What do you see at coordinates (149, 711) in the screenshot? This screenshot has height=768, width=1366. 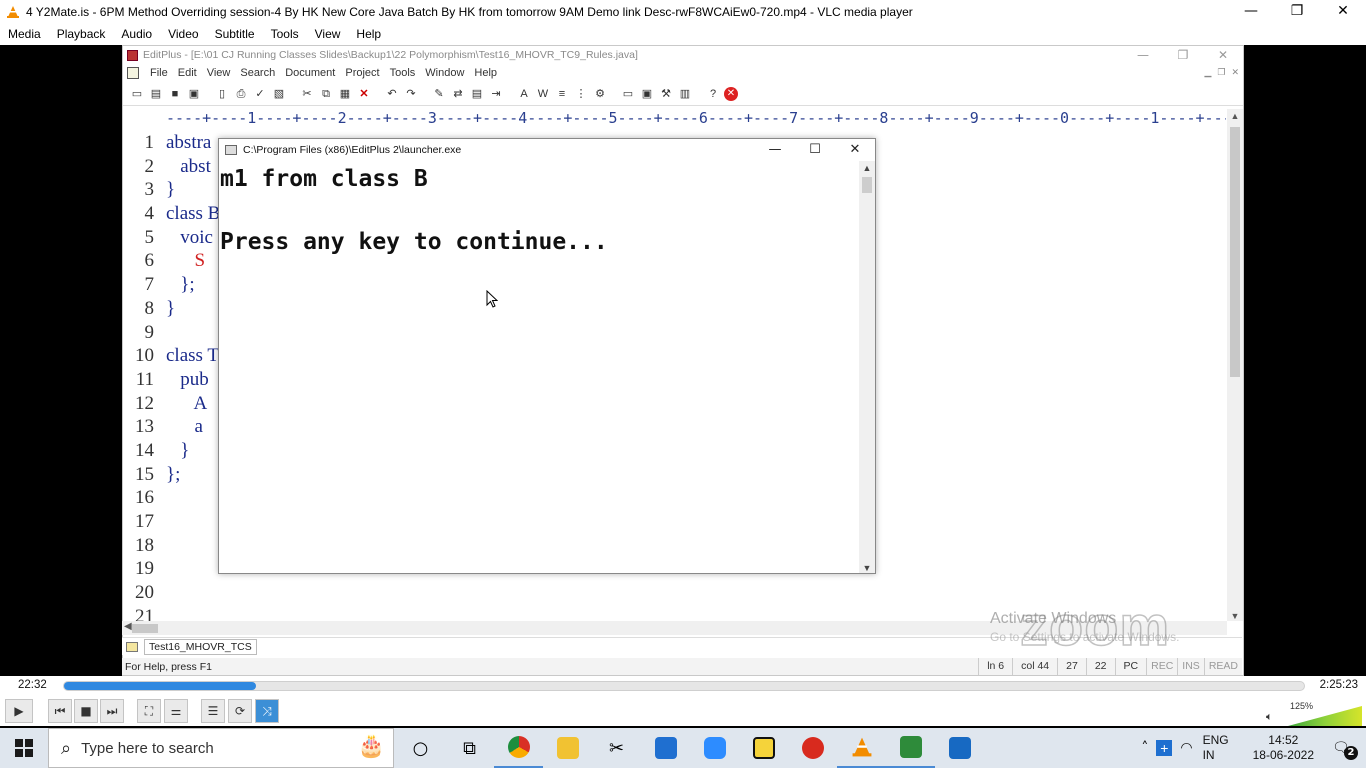 I see `fullscreen-button: ⛶` at bounding box center [149, 711].